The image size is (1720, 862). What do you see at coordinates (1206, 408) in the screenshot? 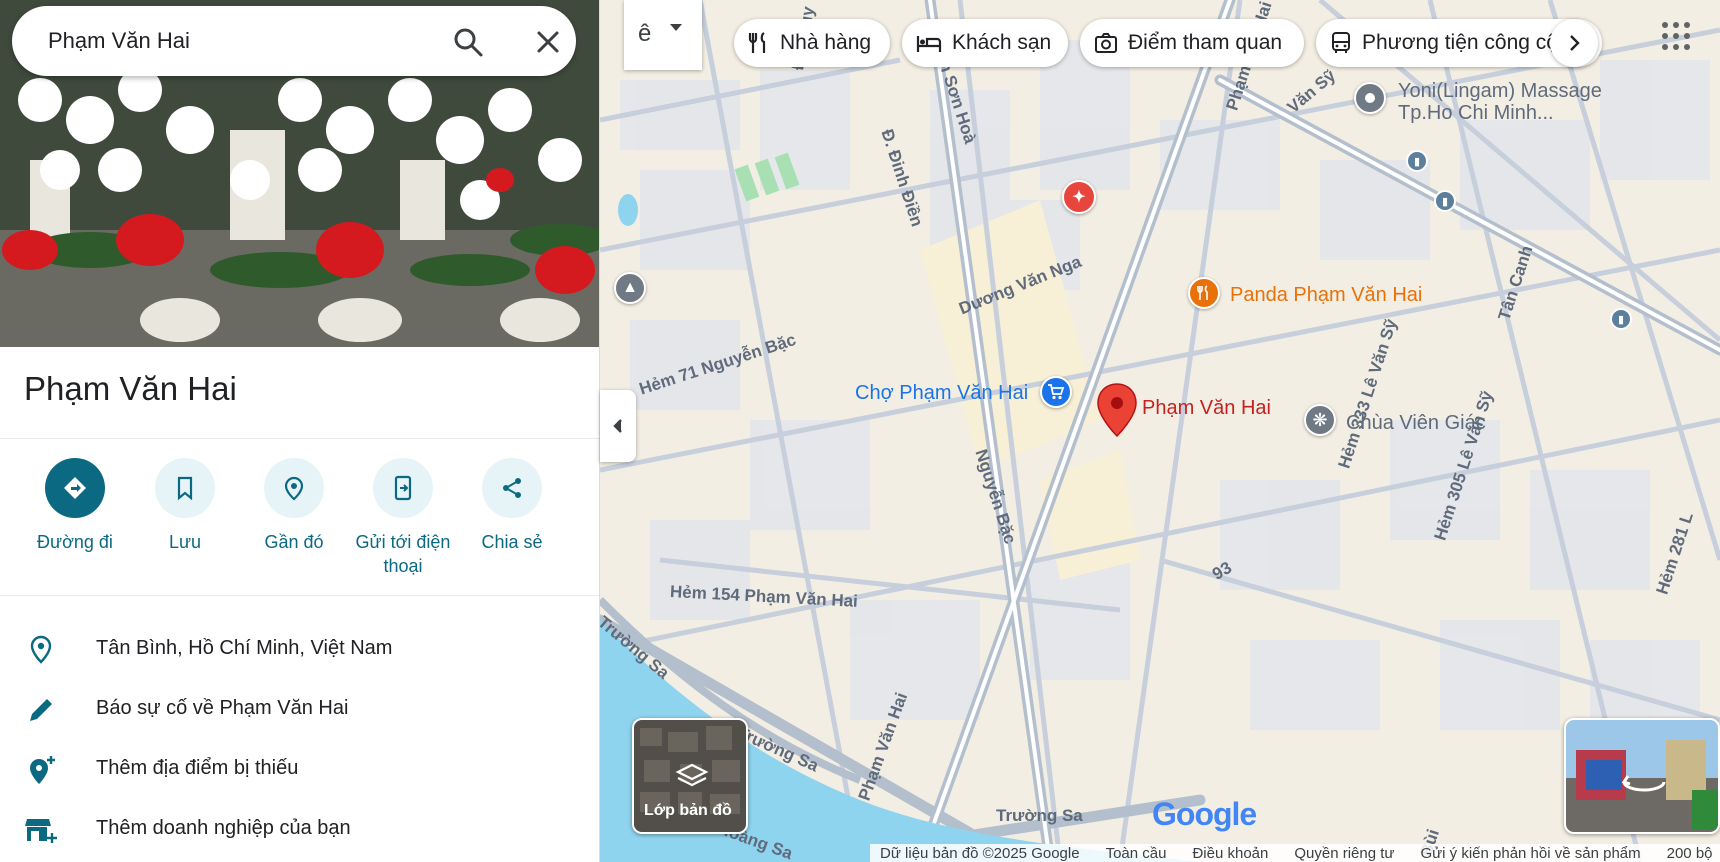
I see `pin-label: Phạm Văn Hai` at bounding box center [1206, 408].